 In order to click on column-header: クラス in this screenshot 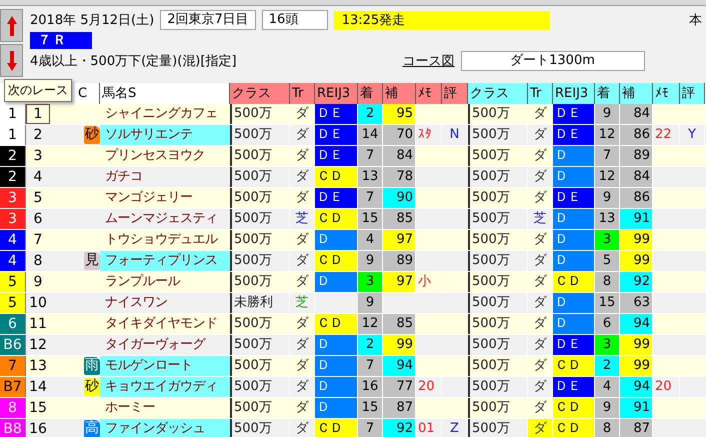, I will do `click(260, 93)`.